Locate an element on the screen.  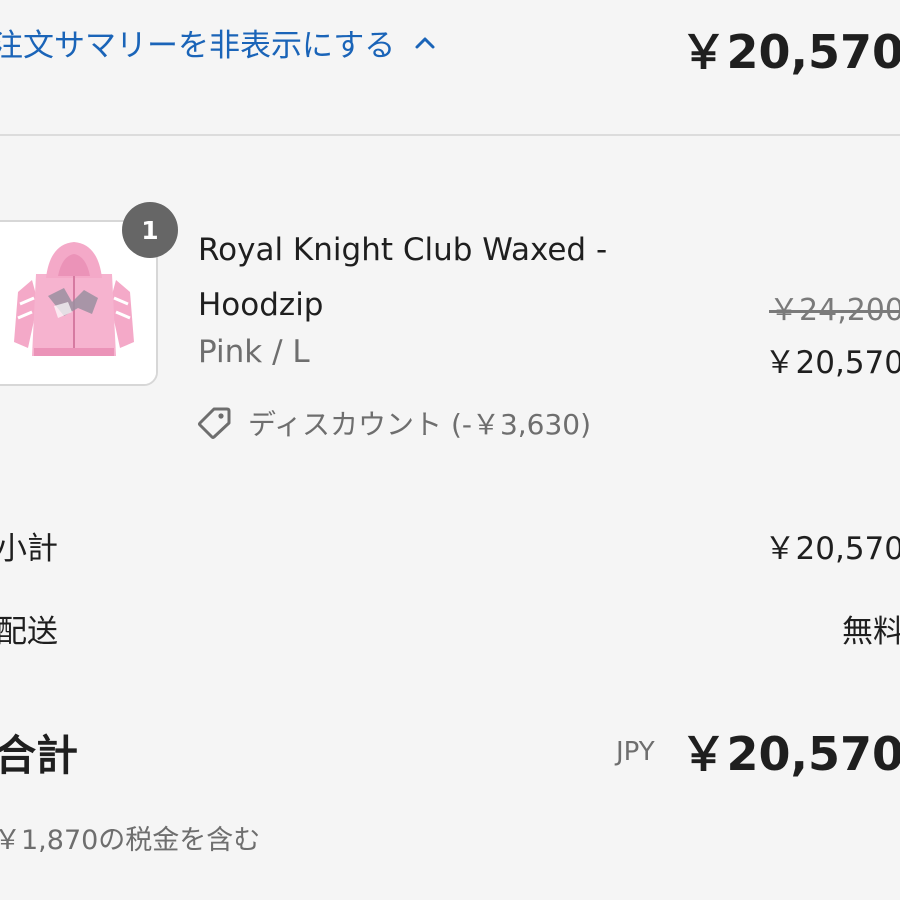
discount-line: ディスカウント (-￥3,630) is located at coordinates (392, 423).